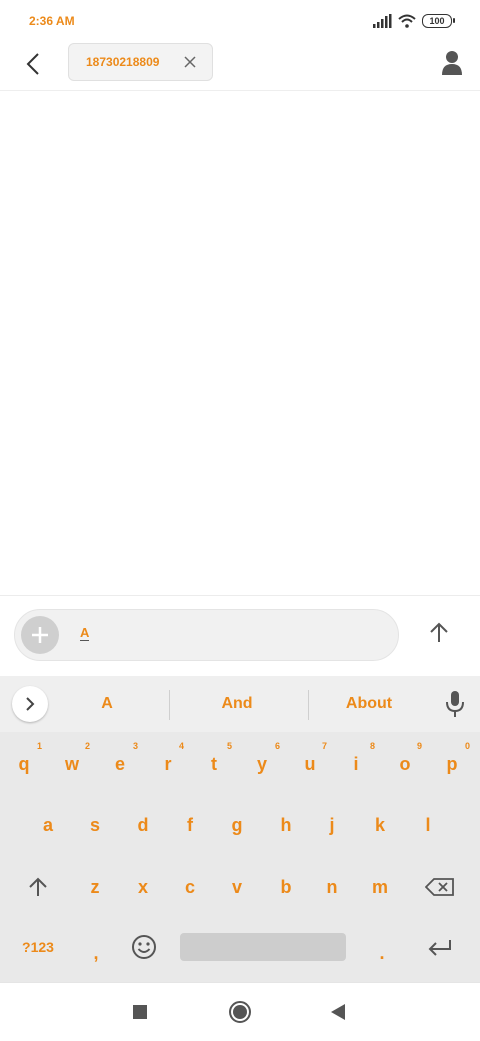  Describe the element at coordinates (48, 825) in the screenshot. I see `key-a: a` at that location.